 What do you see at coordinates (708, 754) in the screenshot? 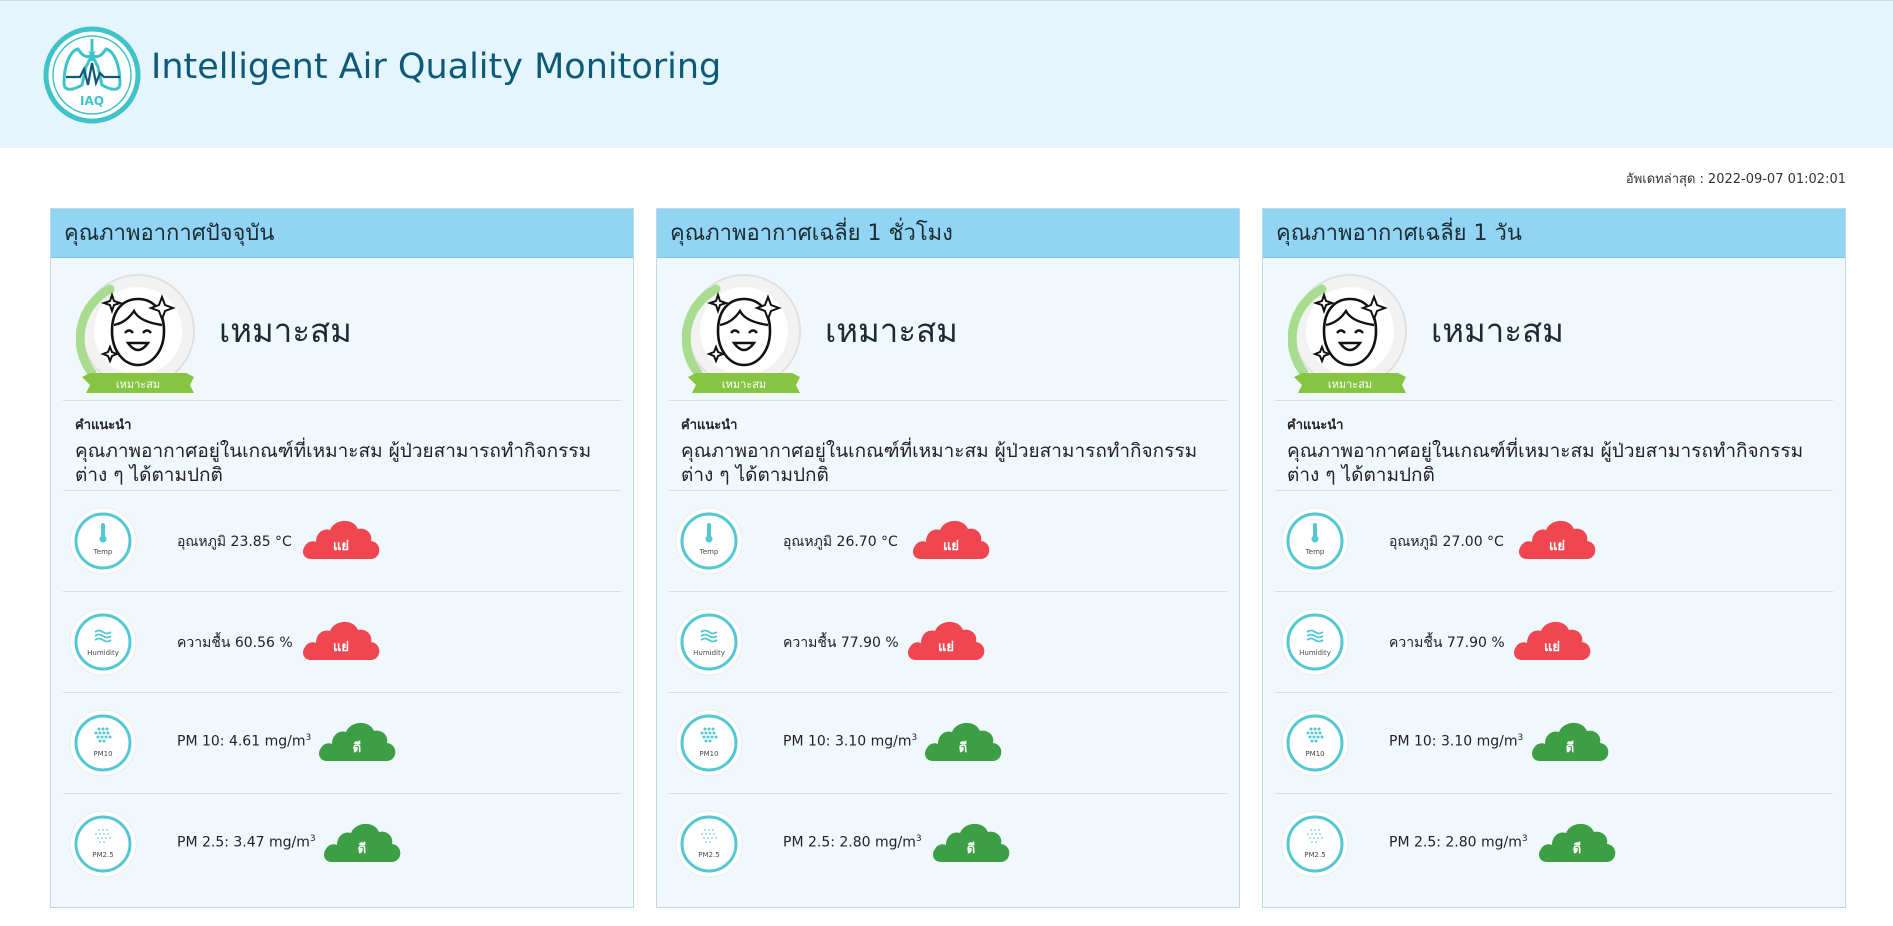
I see `metric-icon-label: PM10` at bounding box center [708, 754].